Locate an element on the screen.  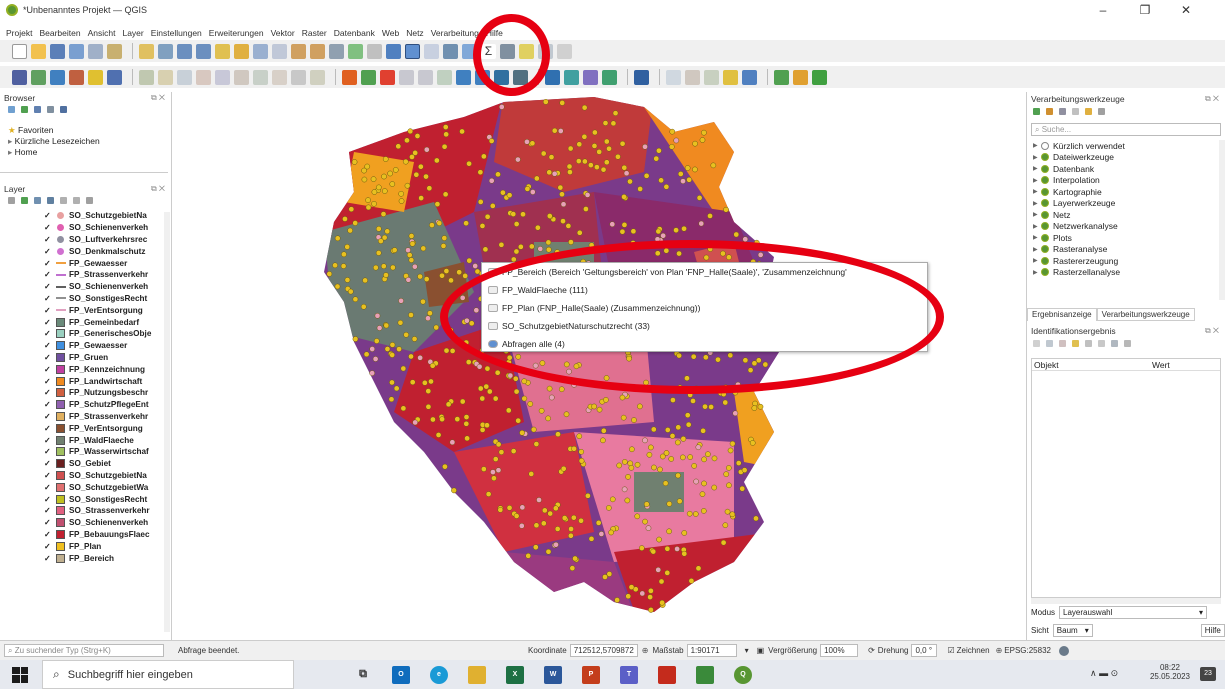
browser-item-home: ▸ Home is located at coordinates (54, 152).